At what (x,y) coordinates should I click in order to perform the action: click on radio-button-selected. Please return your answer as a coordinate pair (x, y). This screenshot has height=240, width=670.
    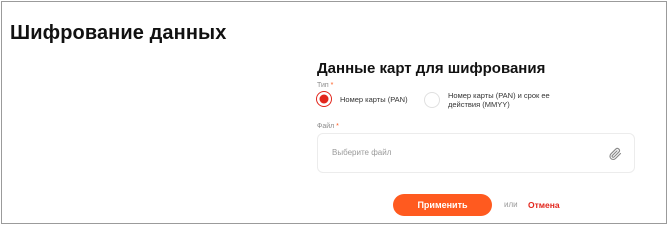
    Looking at the image, I should click on (324, 99).